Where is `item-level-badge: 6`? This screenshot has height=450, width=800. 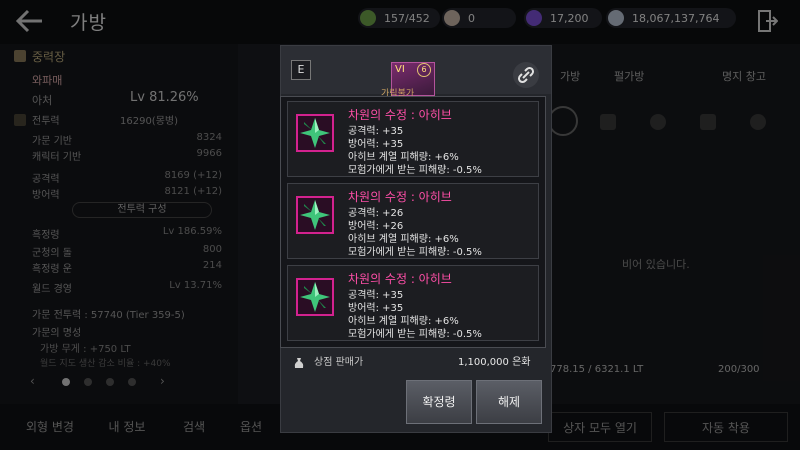 item-level-badge: 6 is located at coordinates (424, 70).